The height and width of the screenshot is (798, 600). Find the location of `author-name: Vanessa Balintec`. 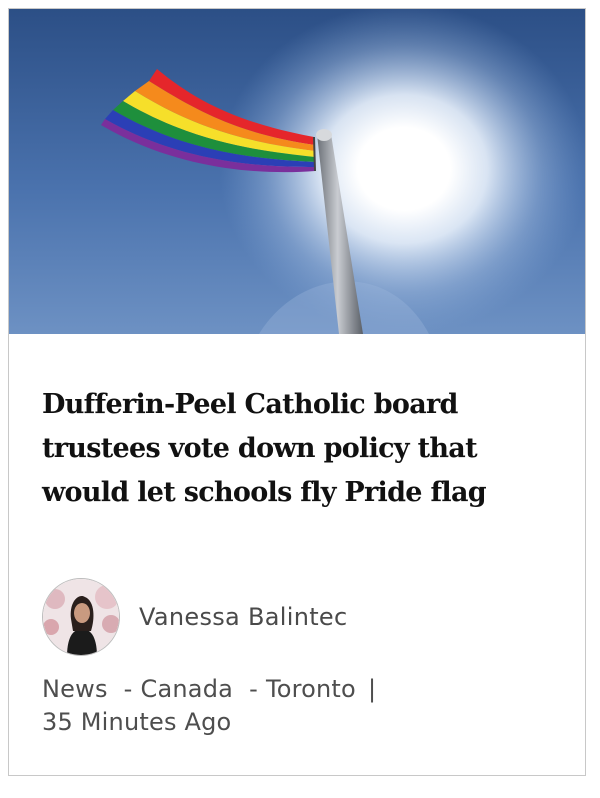

author-name: Vanessa Balintec is located at coordinates (243, 617).